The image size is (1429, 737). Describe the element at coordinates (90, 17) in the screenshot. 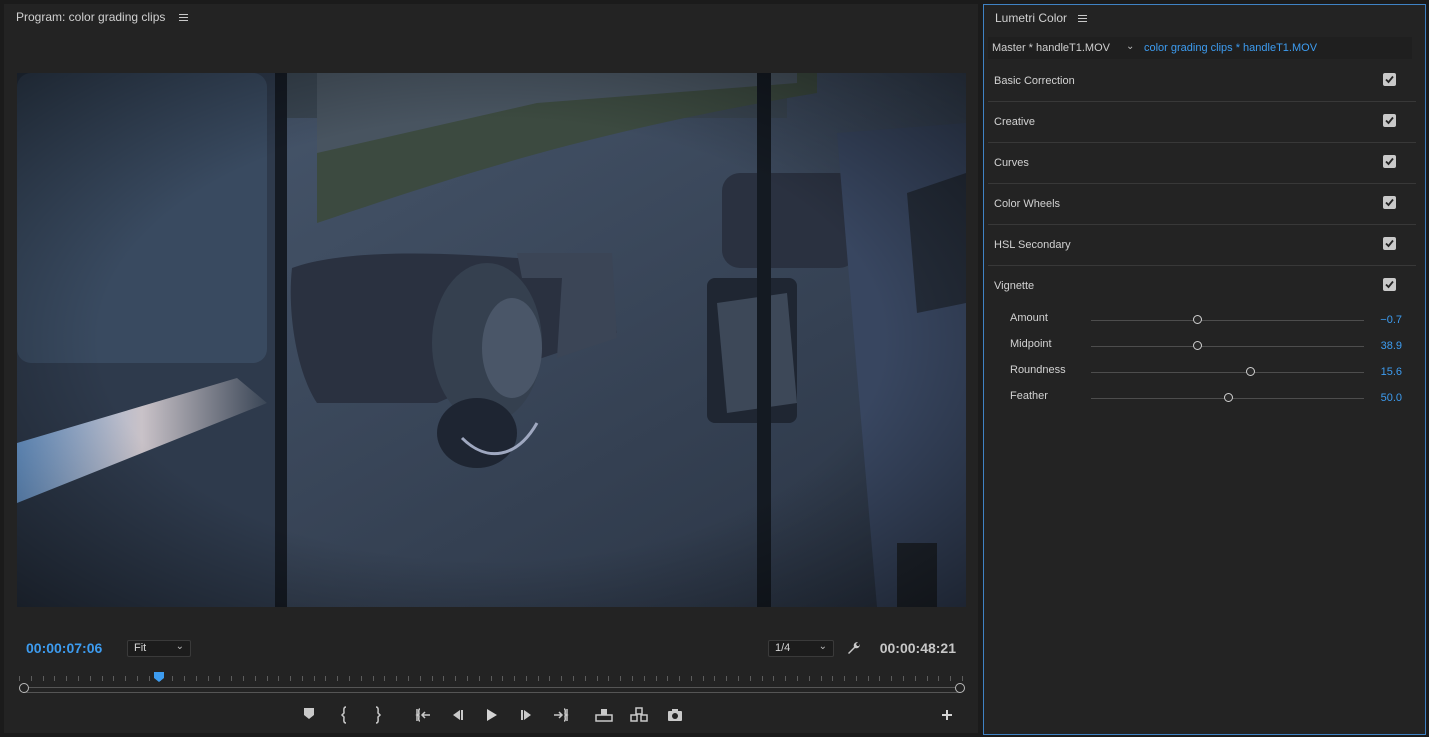

I see `program-panel-title: Program: color grading clips` at that location.